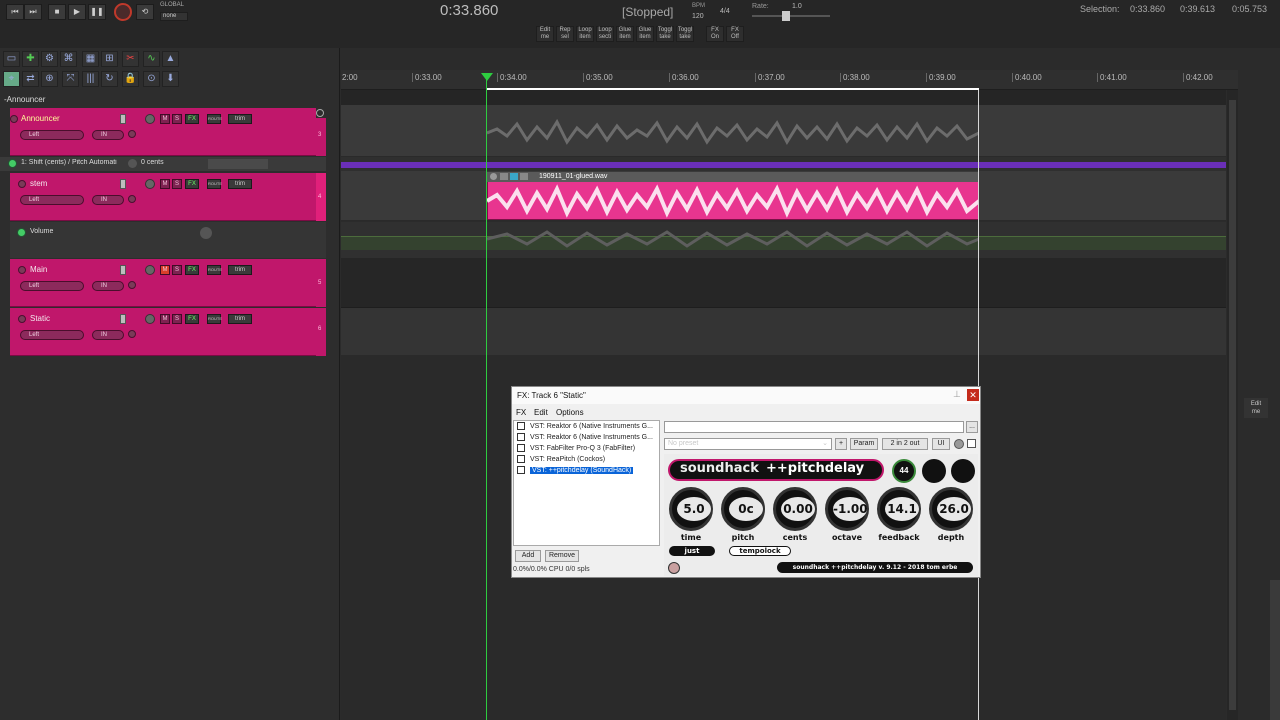 This screenshot has width=1280, height=720. I want to click on output-knob, so click(963, 471).